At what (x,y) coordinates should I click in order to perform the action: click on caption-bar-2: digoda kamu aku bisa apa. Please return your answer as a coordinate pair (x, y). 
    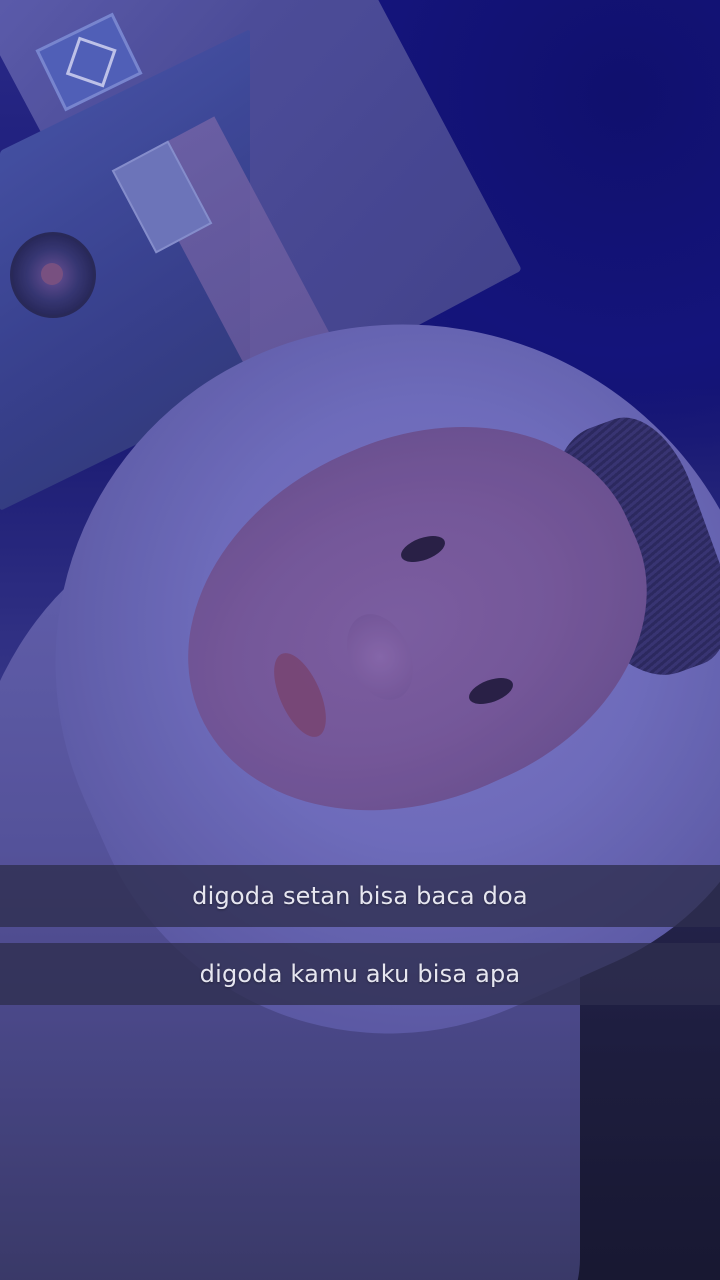
    Looking at the image, I should click on (360, 974).